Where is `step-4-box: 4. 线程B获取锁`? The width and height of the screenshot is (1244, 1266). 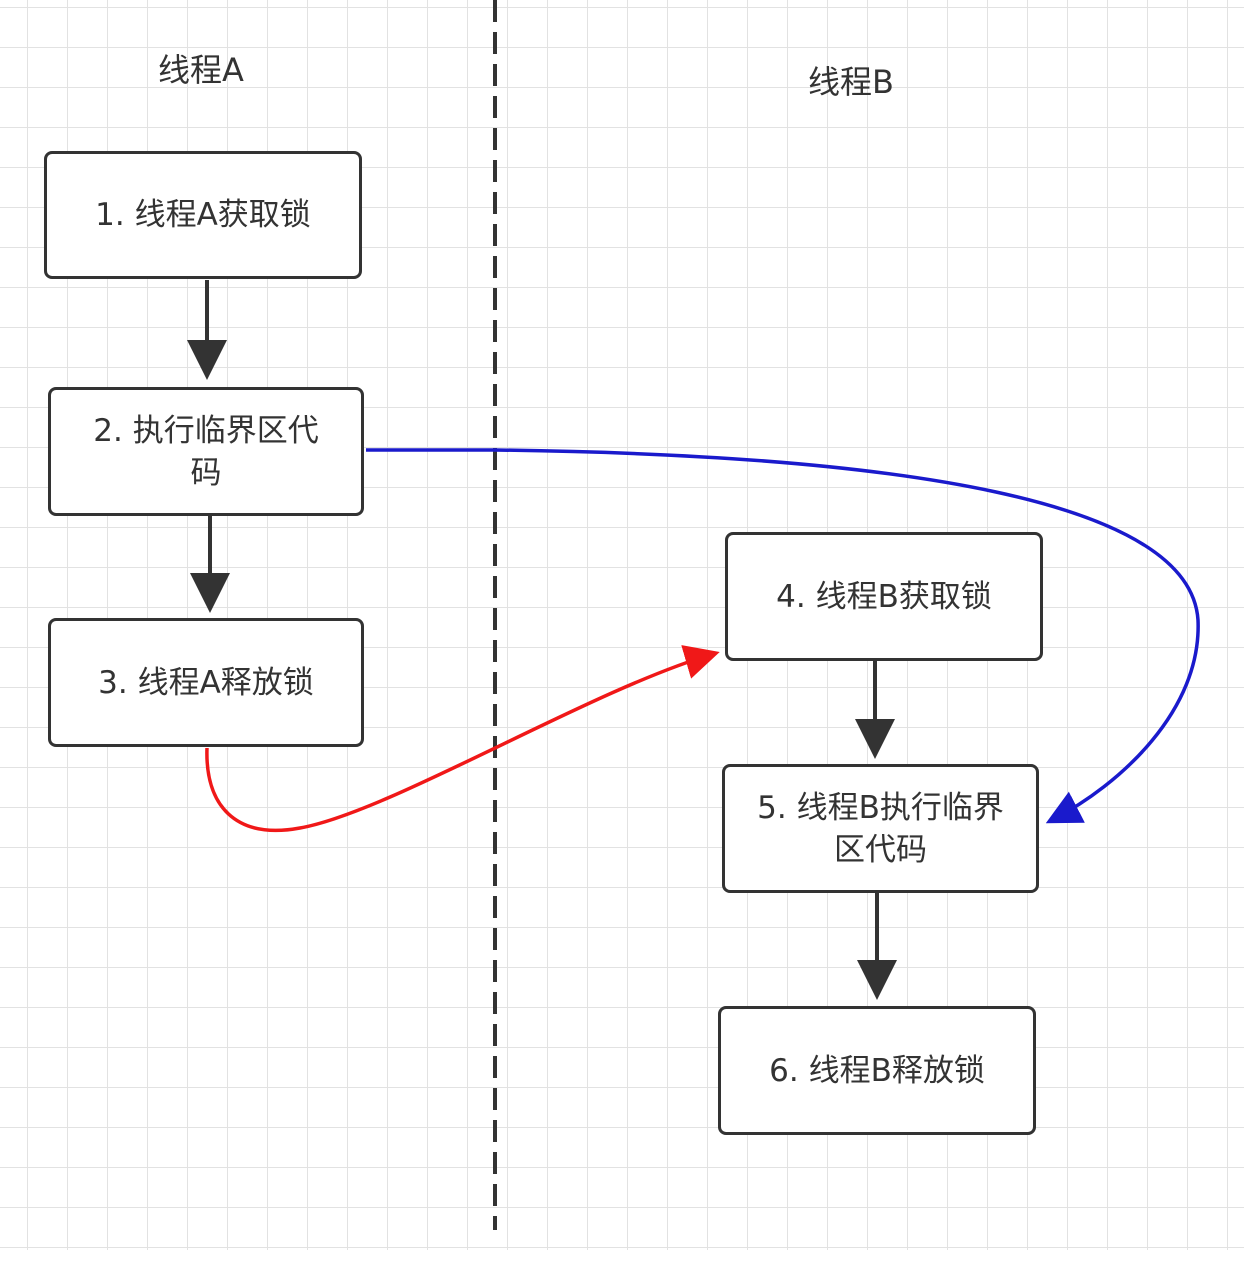
step-4-box: 4. 线程B获取锁 is located at coordinates (884, 596).